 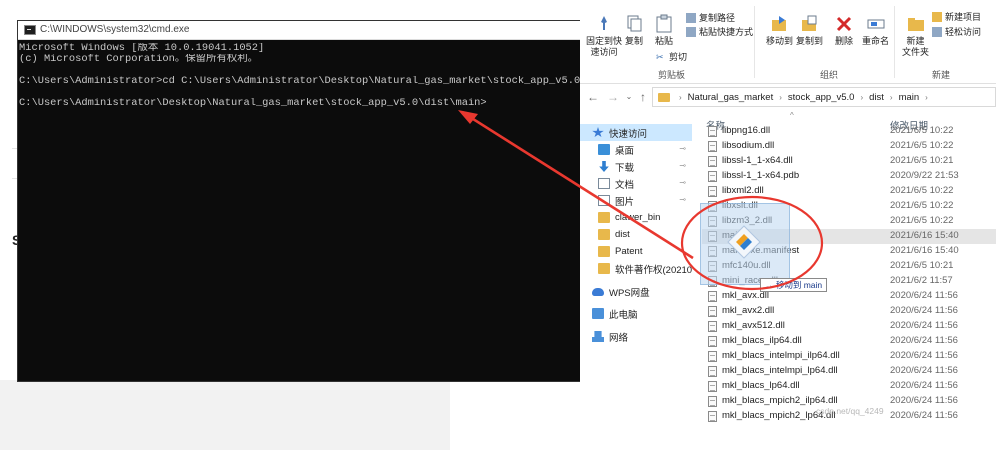 What do you see at coordinates (636, 313) in the screenshot?
I see `nav-item: 此电脑` at bounding box center [636, 313].